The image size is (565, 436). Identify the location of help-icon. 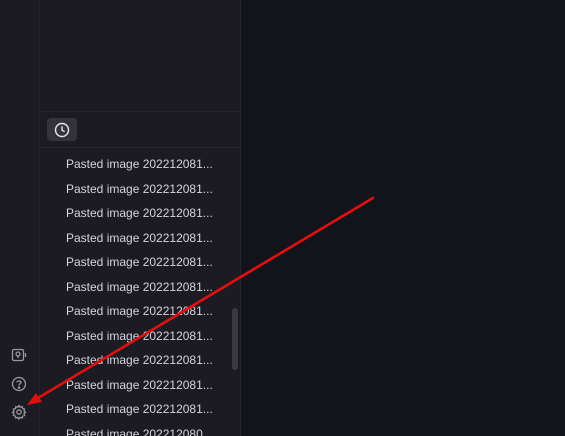
(19, 384).